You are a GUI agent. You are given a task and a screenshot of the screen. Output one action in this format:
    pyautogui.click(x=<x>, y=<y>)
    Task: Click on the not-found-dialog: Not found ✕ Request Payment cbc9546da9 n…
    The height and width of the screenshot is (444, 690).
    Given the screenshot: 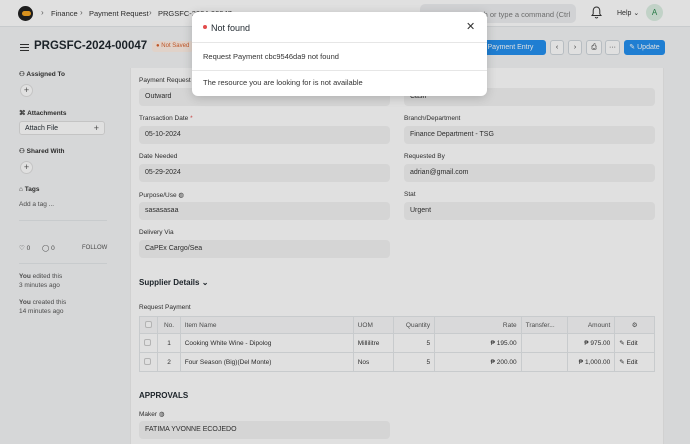 What is the action you would take?
    pyautogui.click(x=339, y=54)
    